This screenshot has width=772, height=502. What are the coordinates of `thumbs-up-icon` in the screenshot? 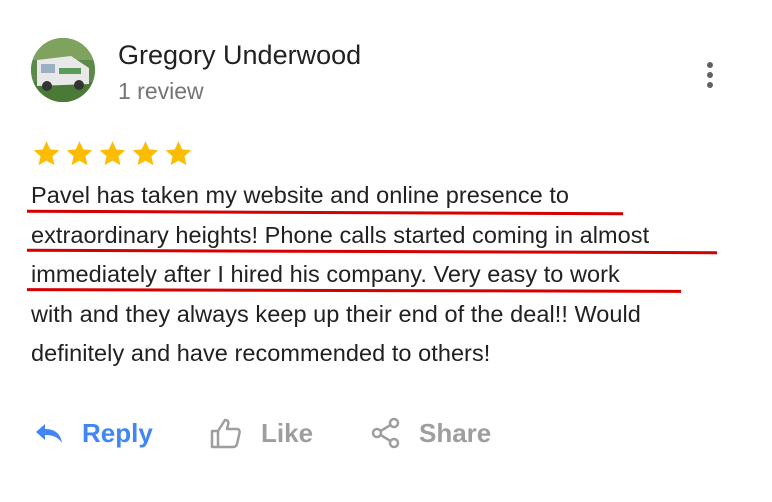 It's located at (225, 433).